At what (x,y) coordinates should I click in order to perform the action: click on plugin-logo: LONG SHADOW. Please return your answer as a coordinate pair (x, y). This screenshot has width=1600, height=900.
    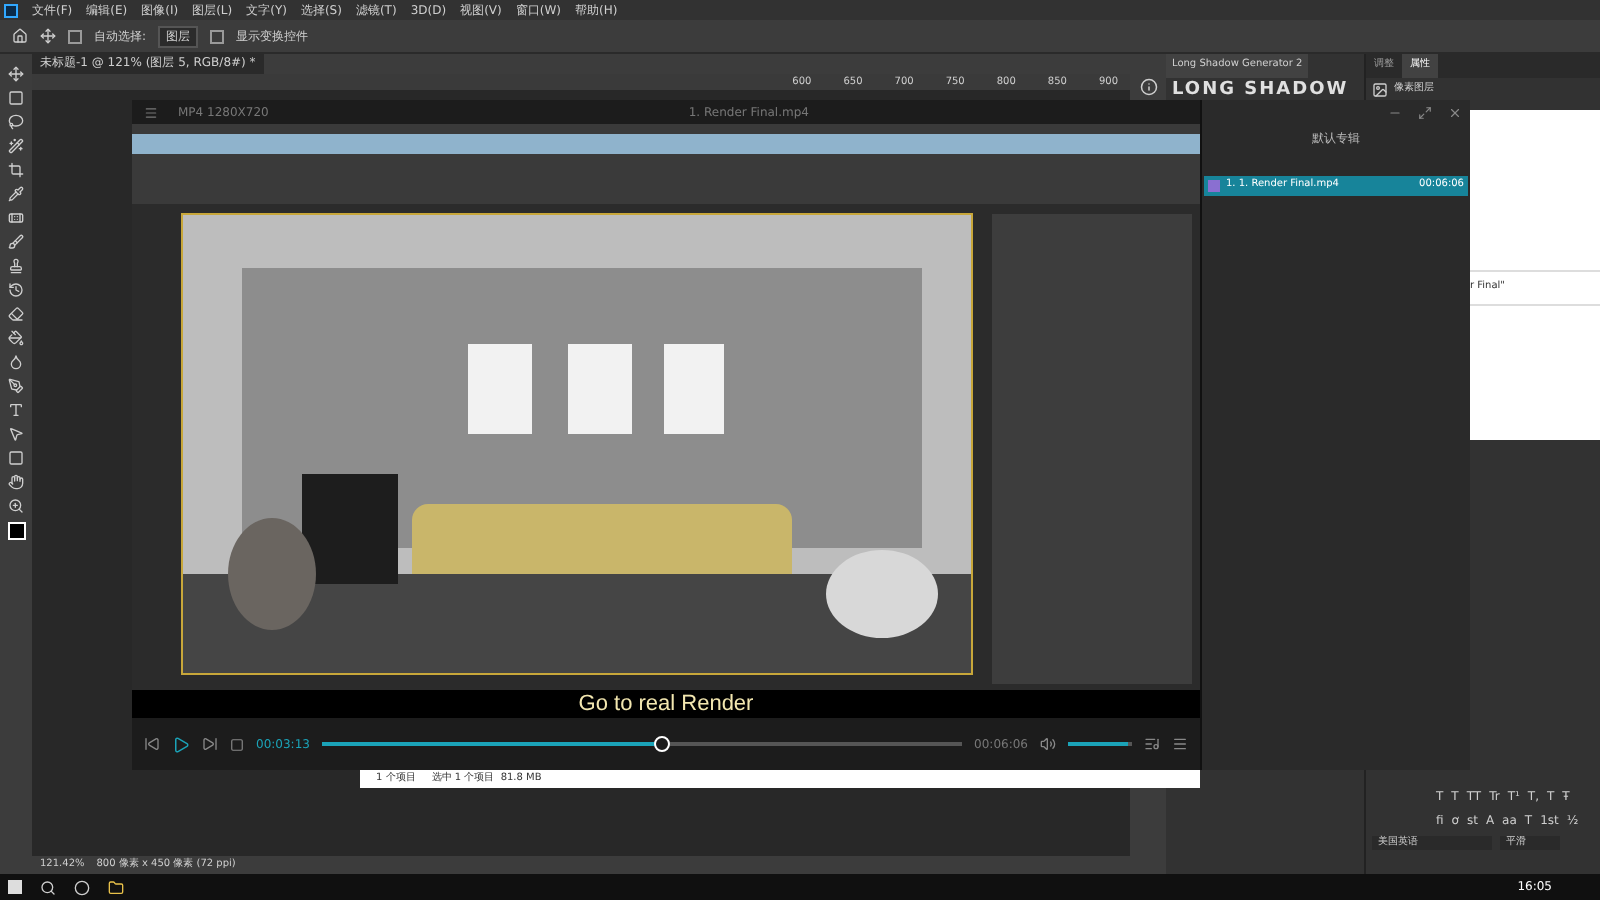
    Looking at the image, I should click on (1260, 90).